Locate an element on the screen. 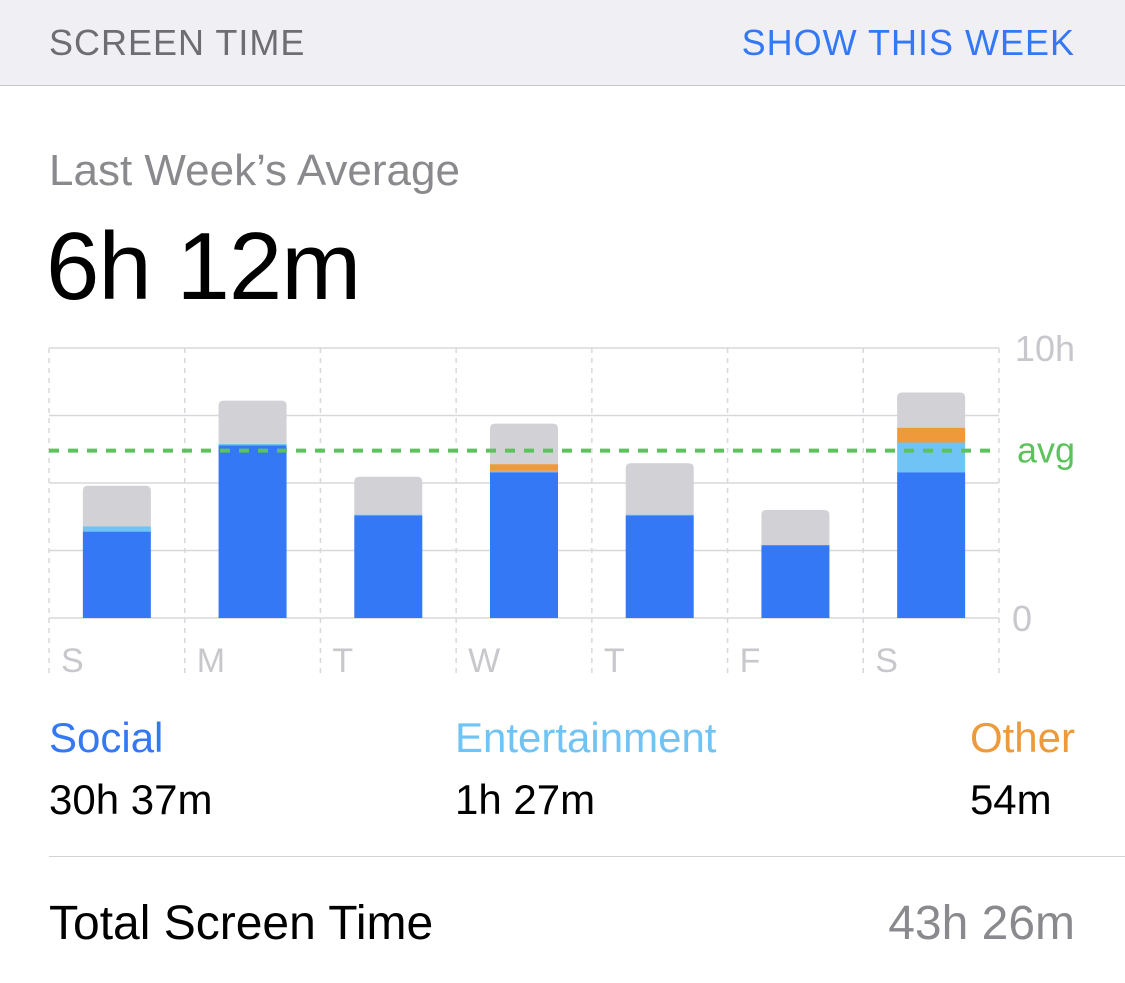 The image size is (1125, 983). legend-entertainment-name: Entertainment is located at coordinates (586, 737).